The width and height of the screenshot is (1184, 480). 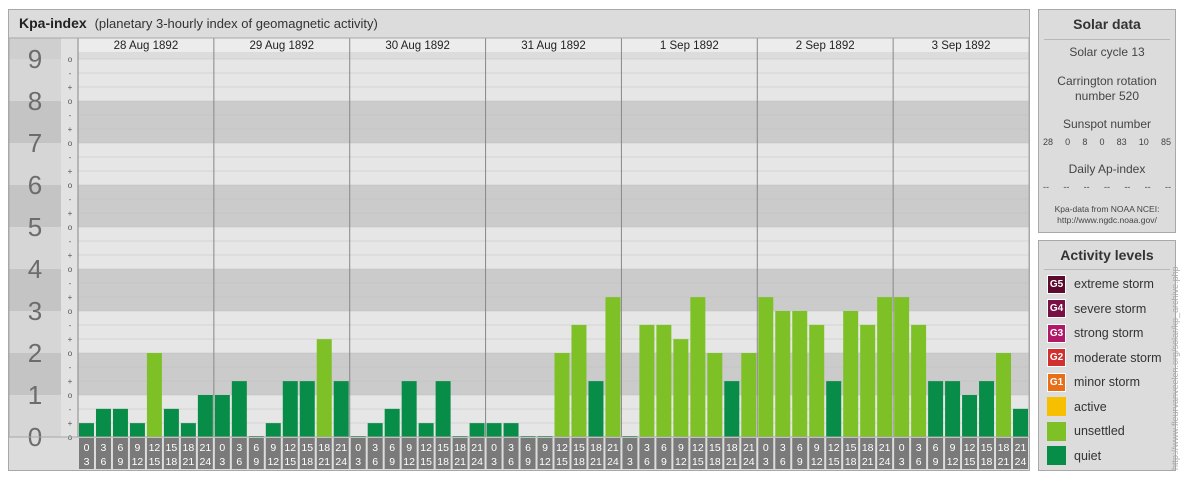 I want to click on y-tick-label: 5, so click(x=35, y=227).